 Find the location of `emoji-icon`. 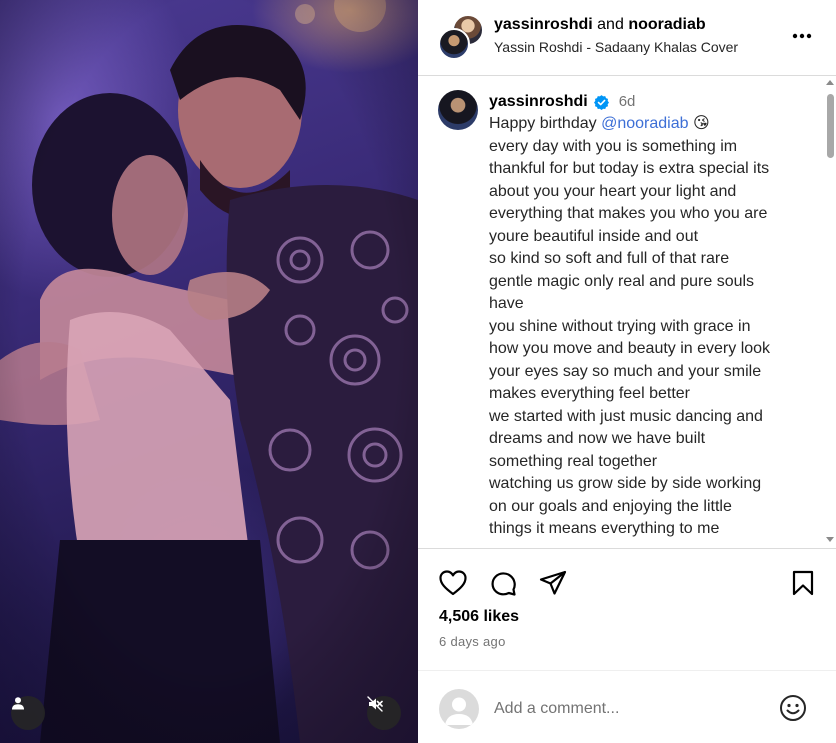

emoji-icon is located at coordinates (793, 708).